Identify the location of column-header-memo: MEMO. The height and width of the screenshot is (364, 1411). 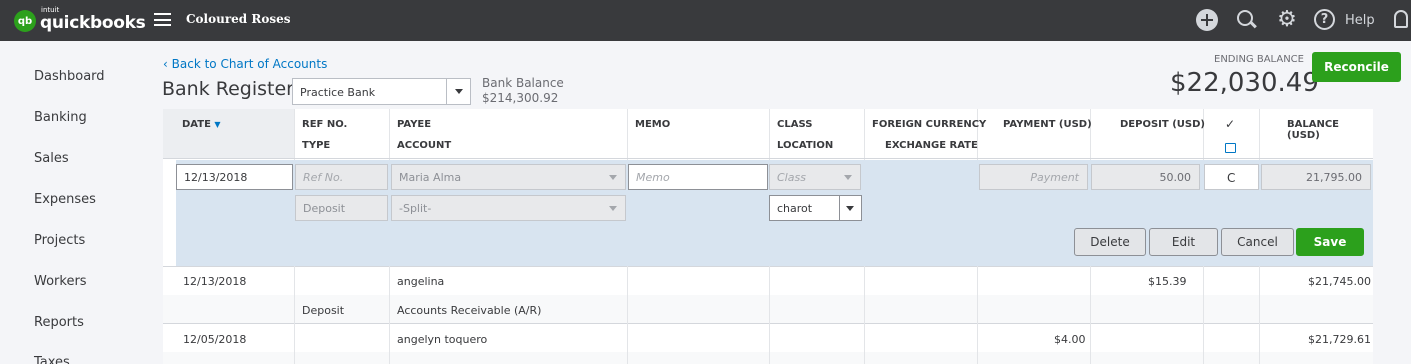
(653, 124).